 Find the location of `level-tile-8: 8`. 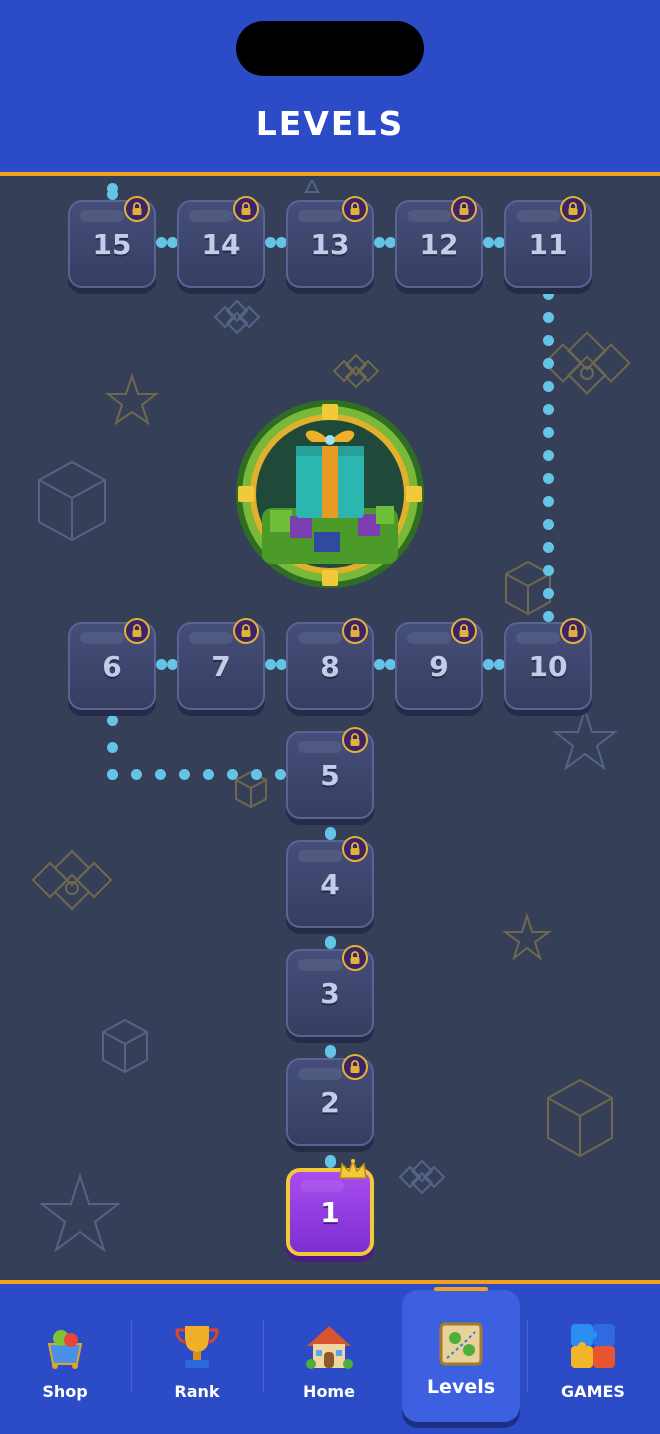

level-tile-8: 8 is located at coordinates (330, 664).